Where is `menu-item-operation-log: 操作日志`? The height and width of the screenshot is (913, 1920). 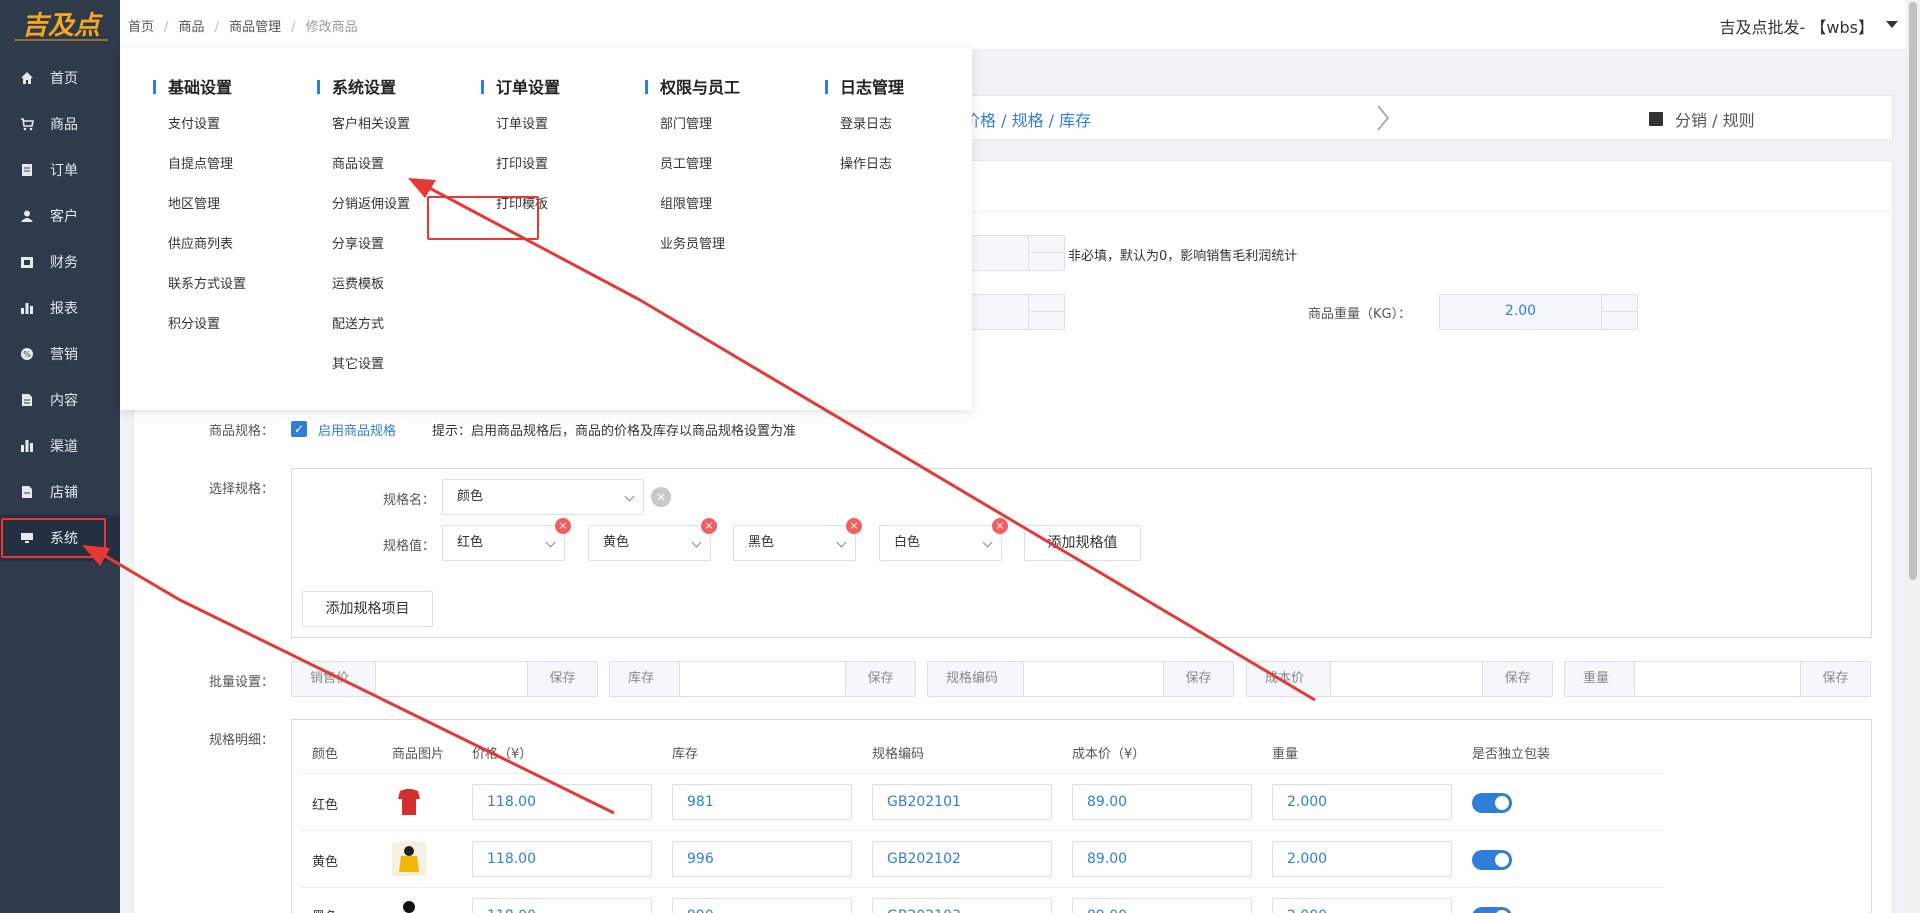 menu-item-operation-log: 操作日志 is located at coordinates (864, 165).